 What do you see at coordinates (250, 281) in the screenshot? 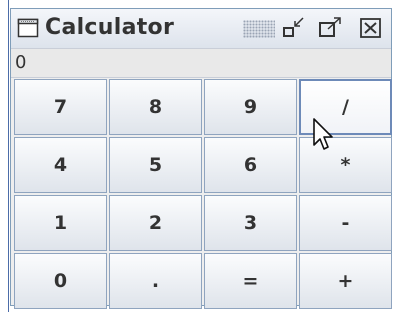
I see `key-equals: =` at bounding box center [250, 281].